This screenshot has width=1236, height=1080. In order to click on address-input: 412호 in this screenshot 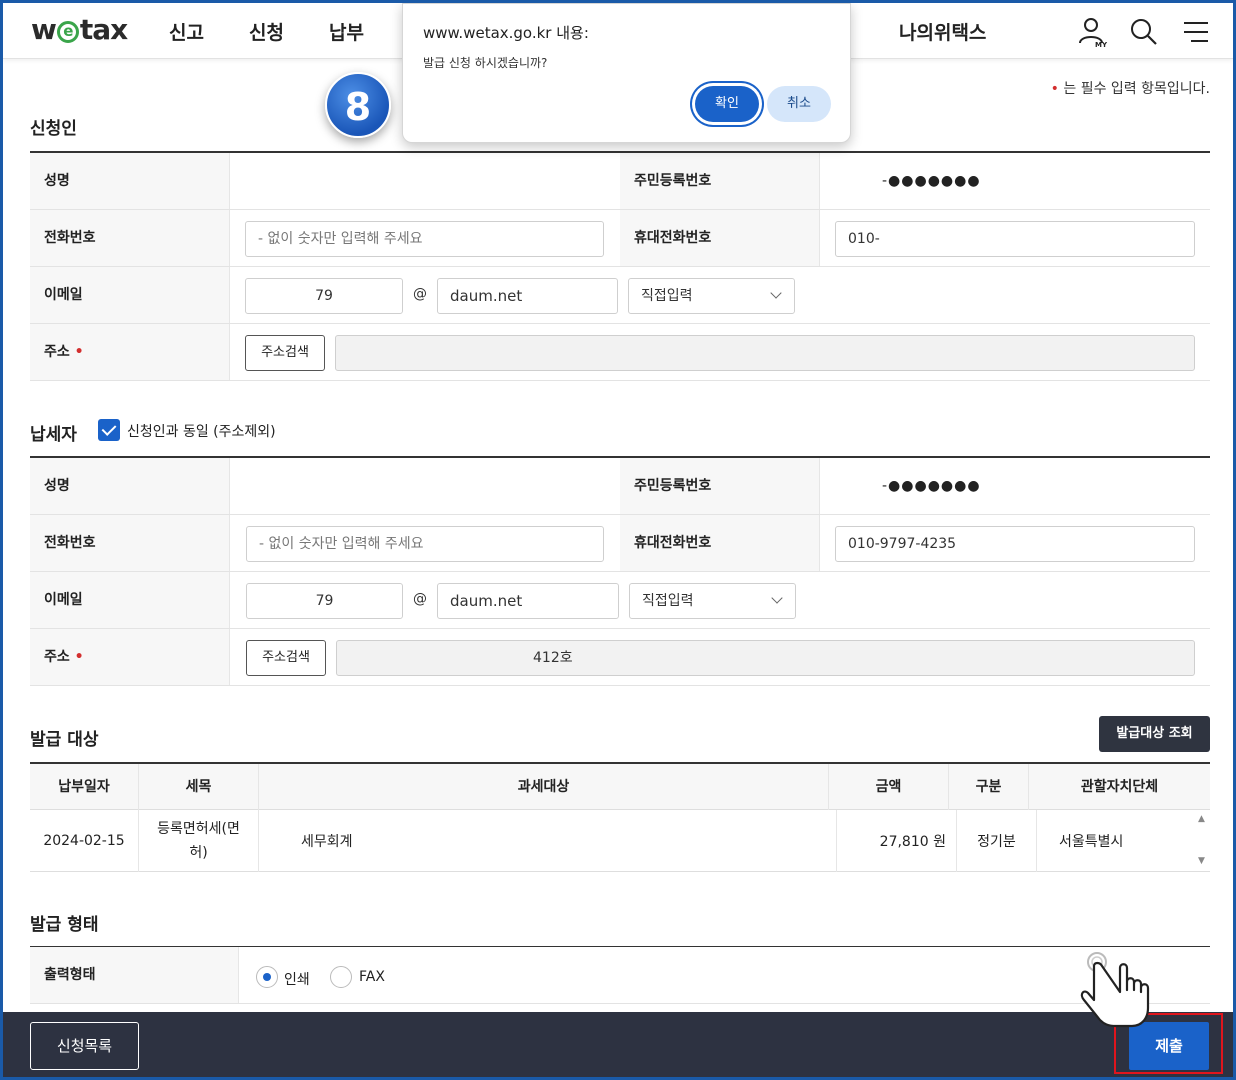, I will do `click(765, 658)`.